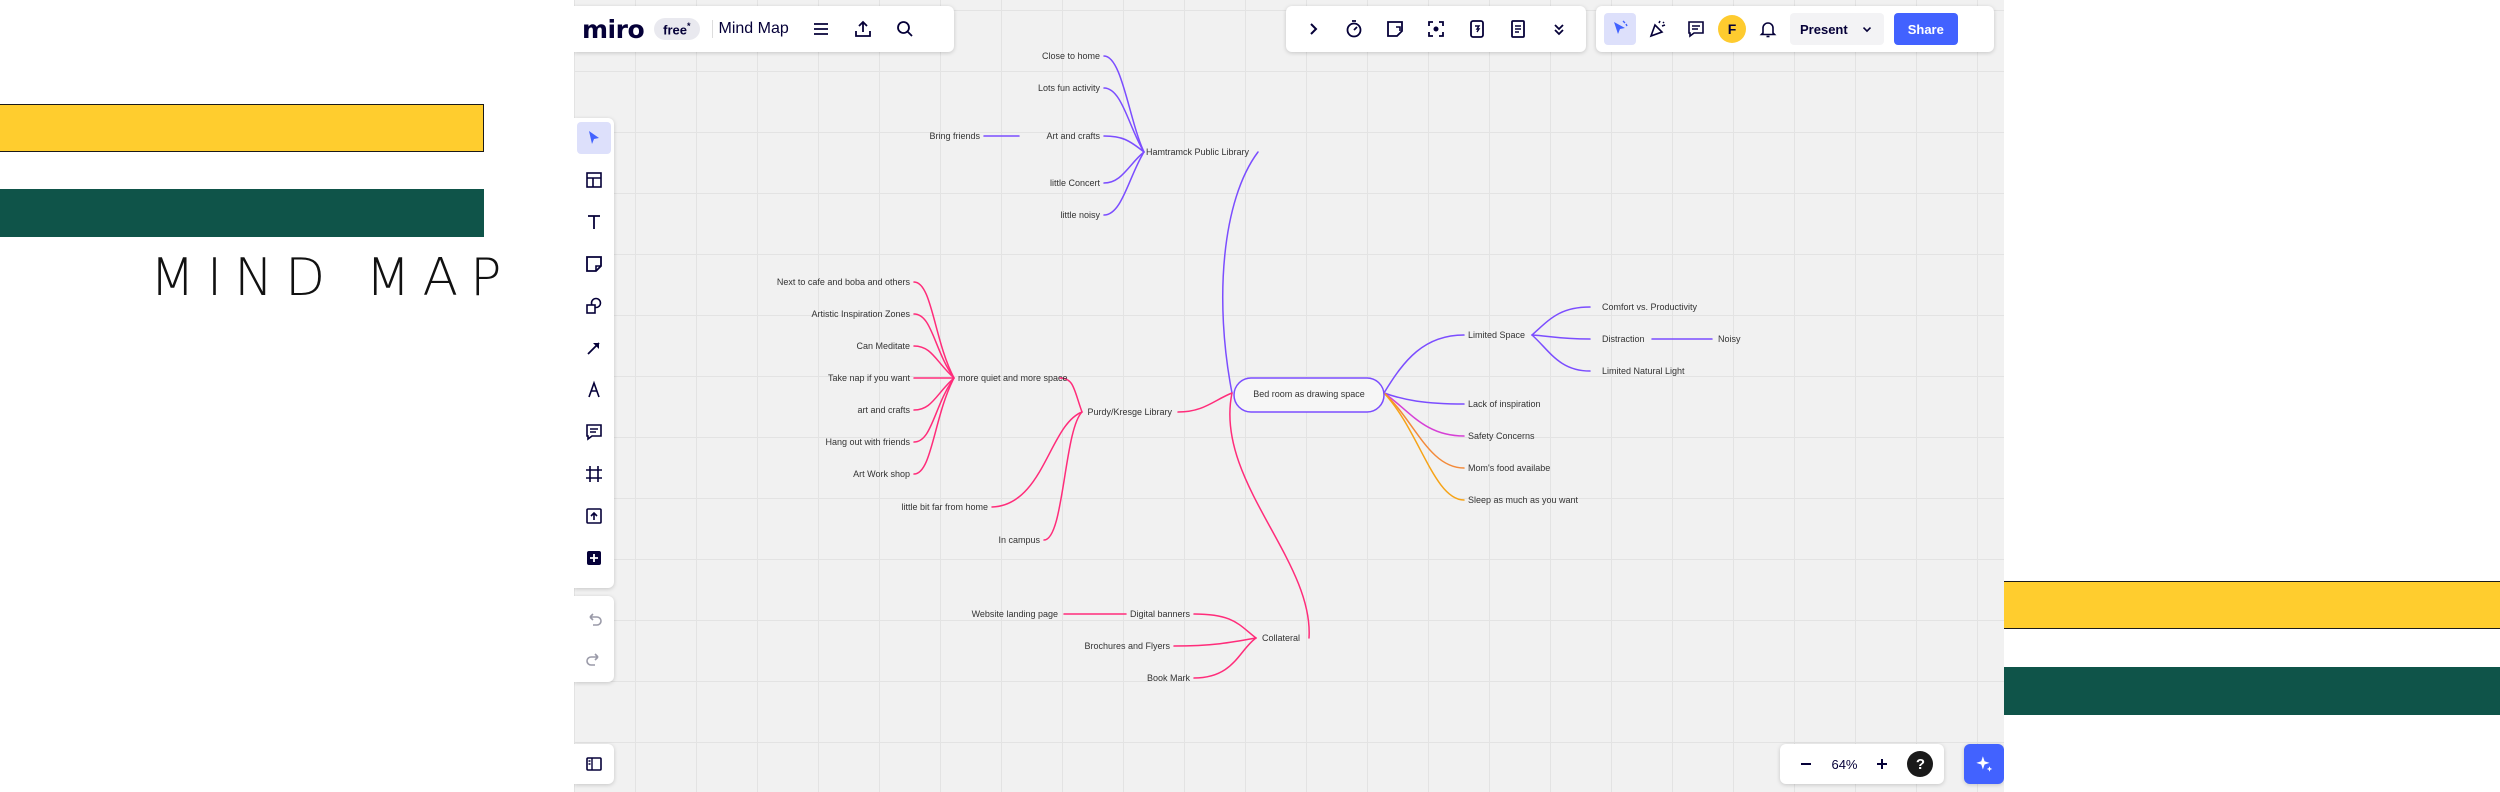  Describe the element at coordinates (1561, 337) in the screenshot. I see `connector-limited-distraction` at that location.